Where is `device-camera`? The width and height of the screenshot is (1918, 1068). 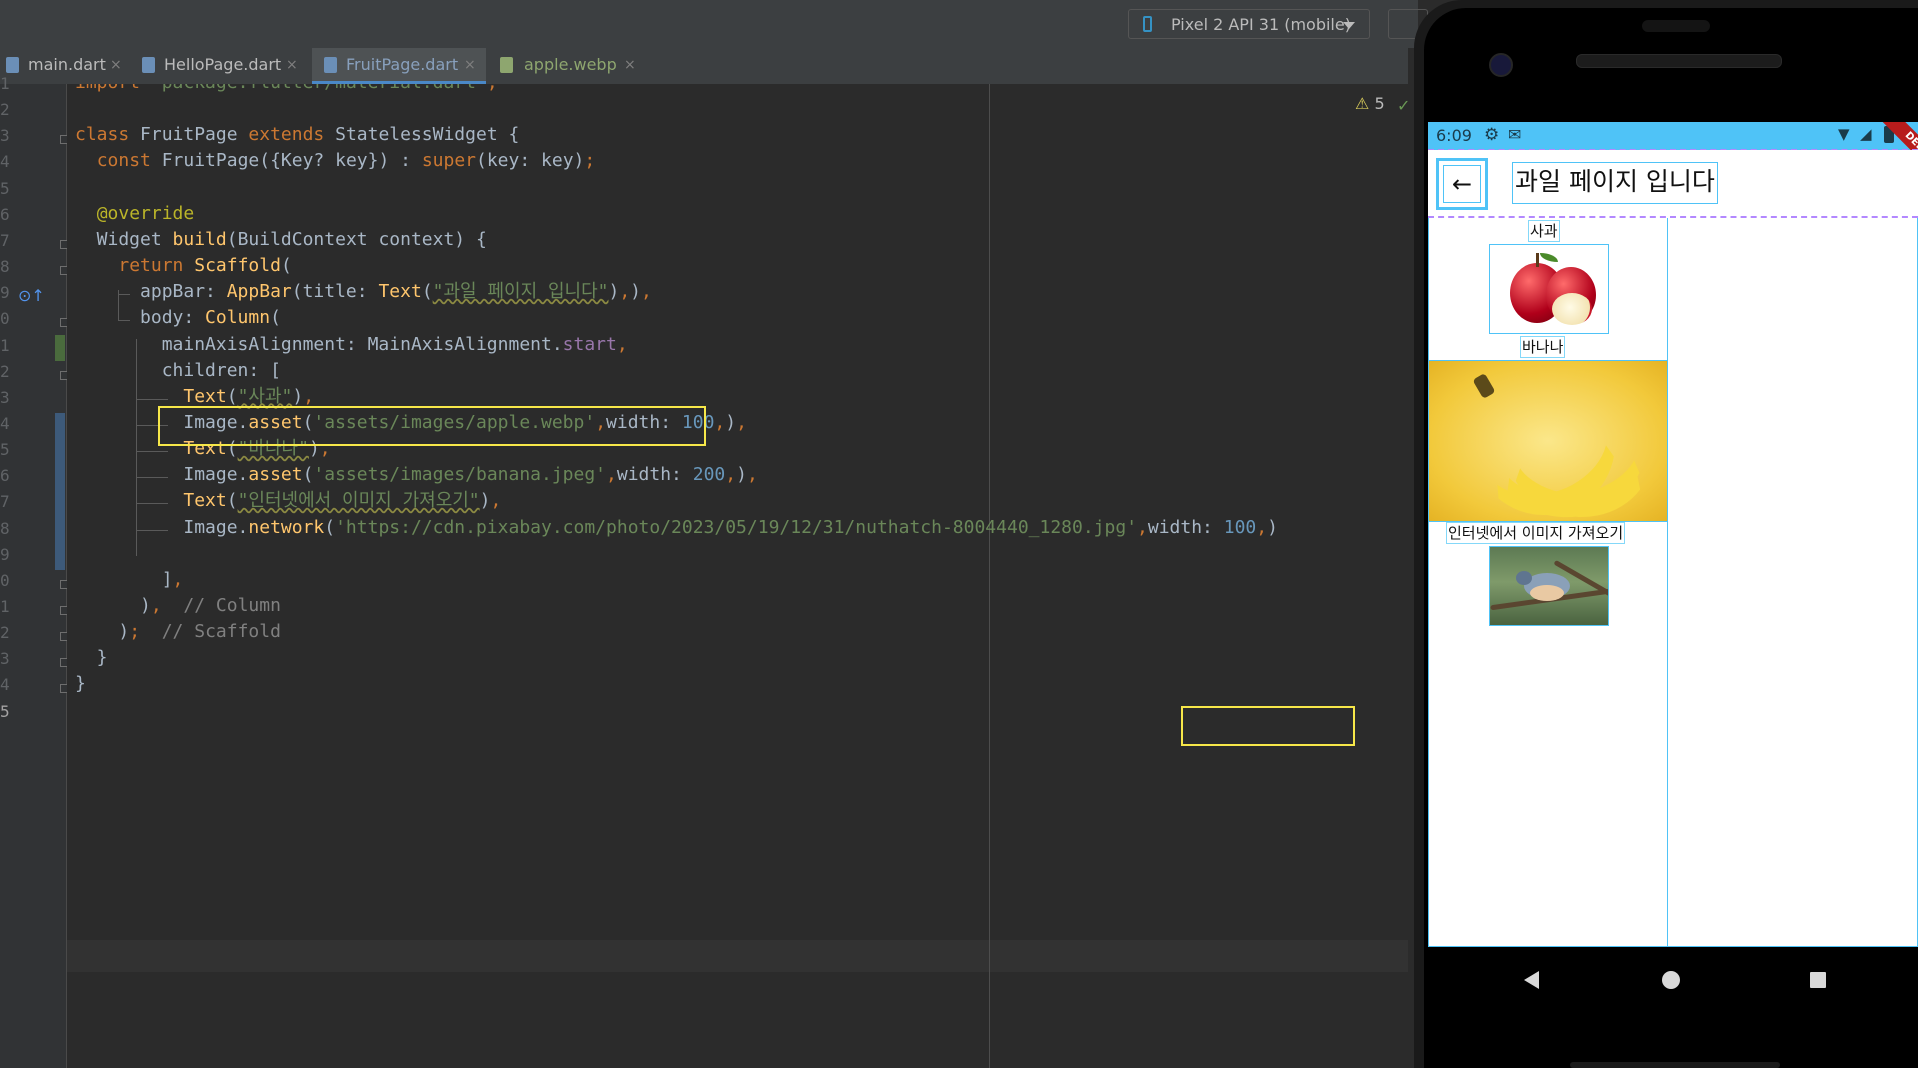 device-camera is located at coordinates (1501, 65).